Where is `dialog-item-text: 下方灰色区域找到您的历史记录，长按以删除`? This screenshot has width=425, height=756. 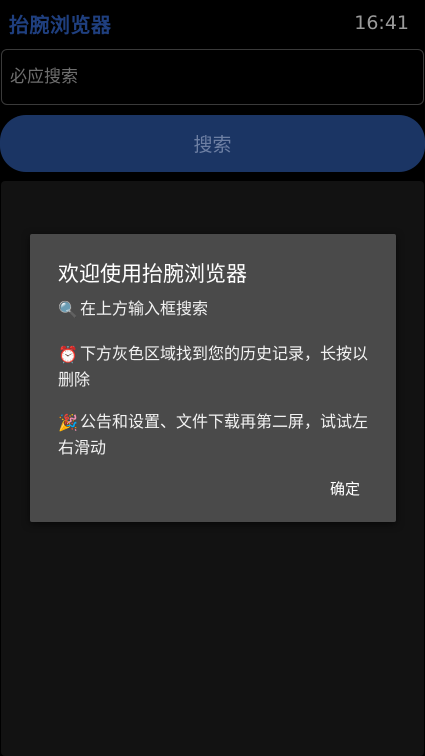
dialog-item-text: 下方灰色区域找到您的历史记录，长按以删除 is located at coordinates (213, 366).